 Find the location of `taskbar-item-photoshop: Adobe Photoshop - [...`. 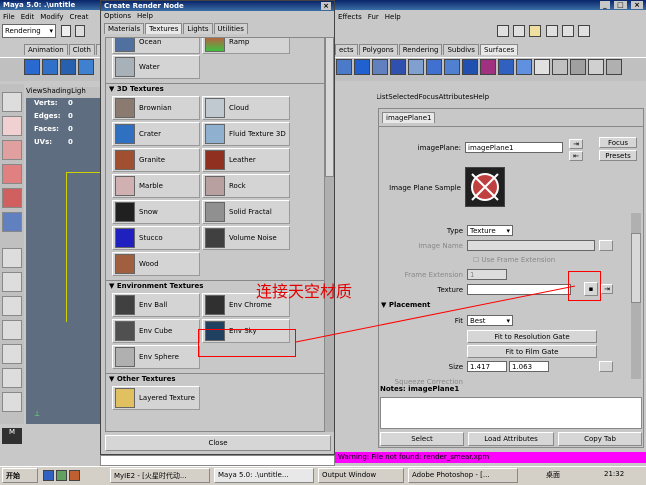

taskbar-item-photoshop: Adobe Photoshop - [... is located at coordinates (463, 475).